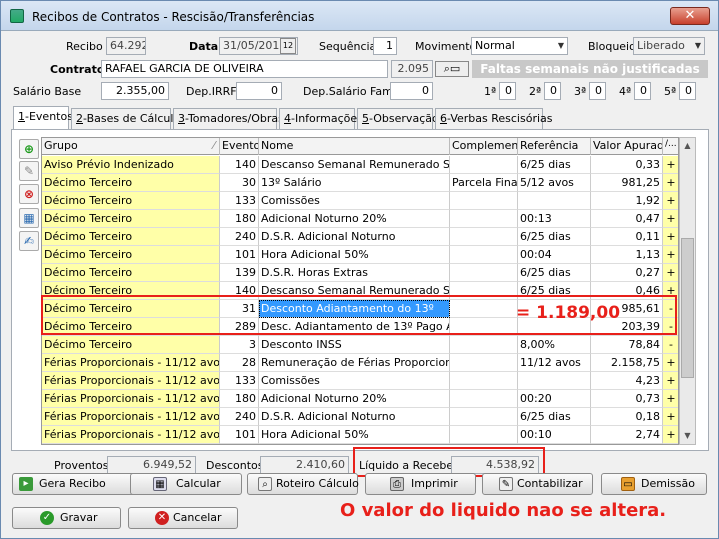 This screenshot has height=539, width=719. I want to click on table-row: Décimo Terceiro 133 Comissões 1,92 +, so click(360, 201).